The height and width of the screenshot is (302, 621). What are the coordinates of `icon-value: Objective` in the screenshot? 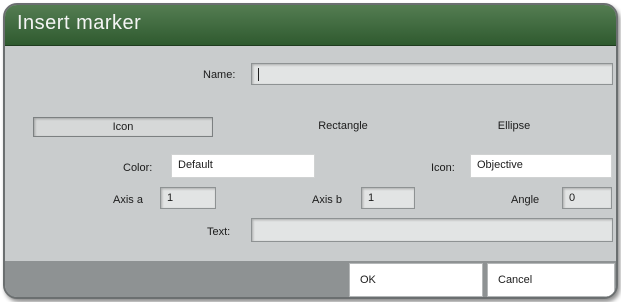 It's located at (500, 165).